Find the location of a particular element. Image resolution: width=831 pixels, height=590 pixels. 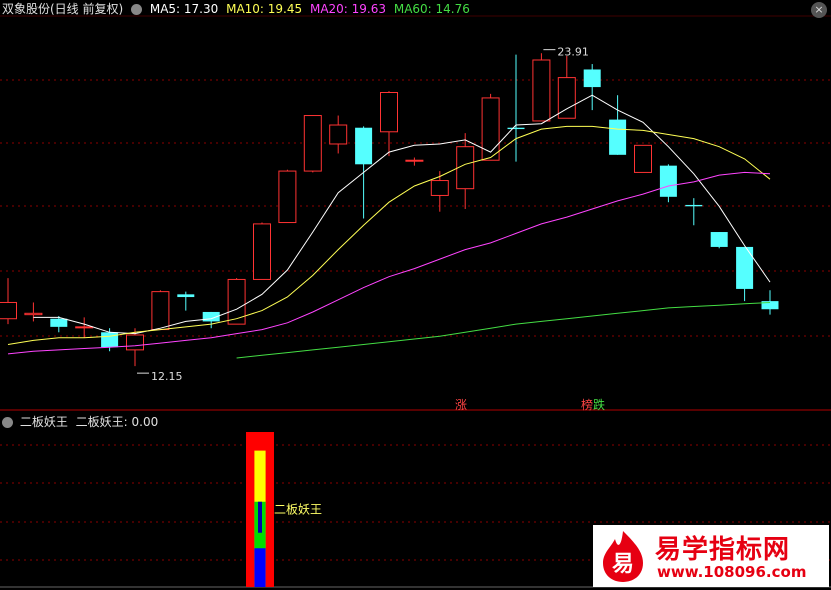

ma10-label: MA10: 19.45 is located at coordinates (264, 9).